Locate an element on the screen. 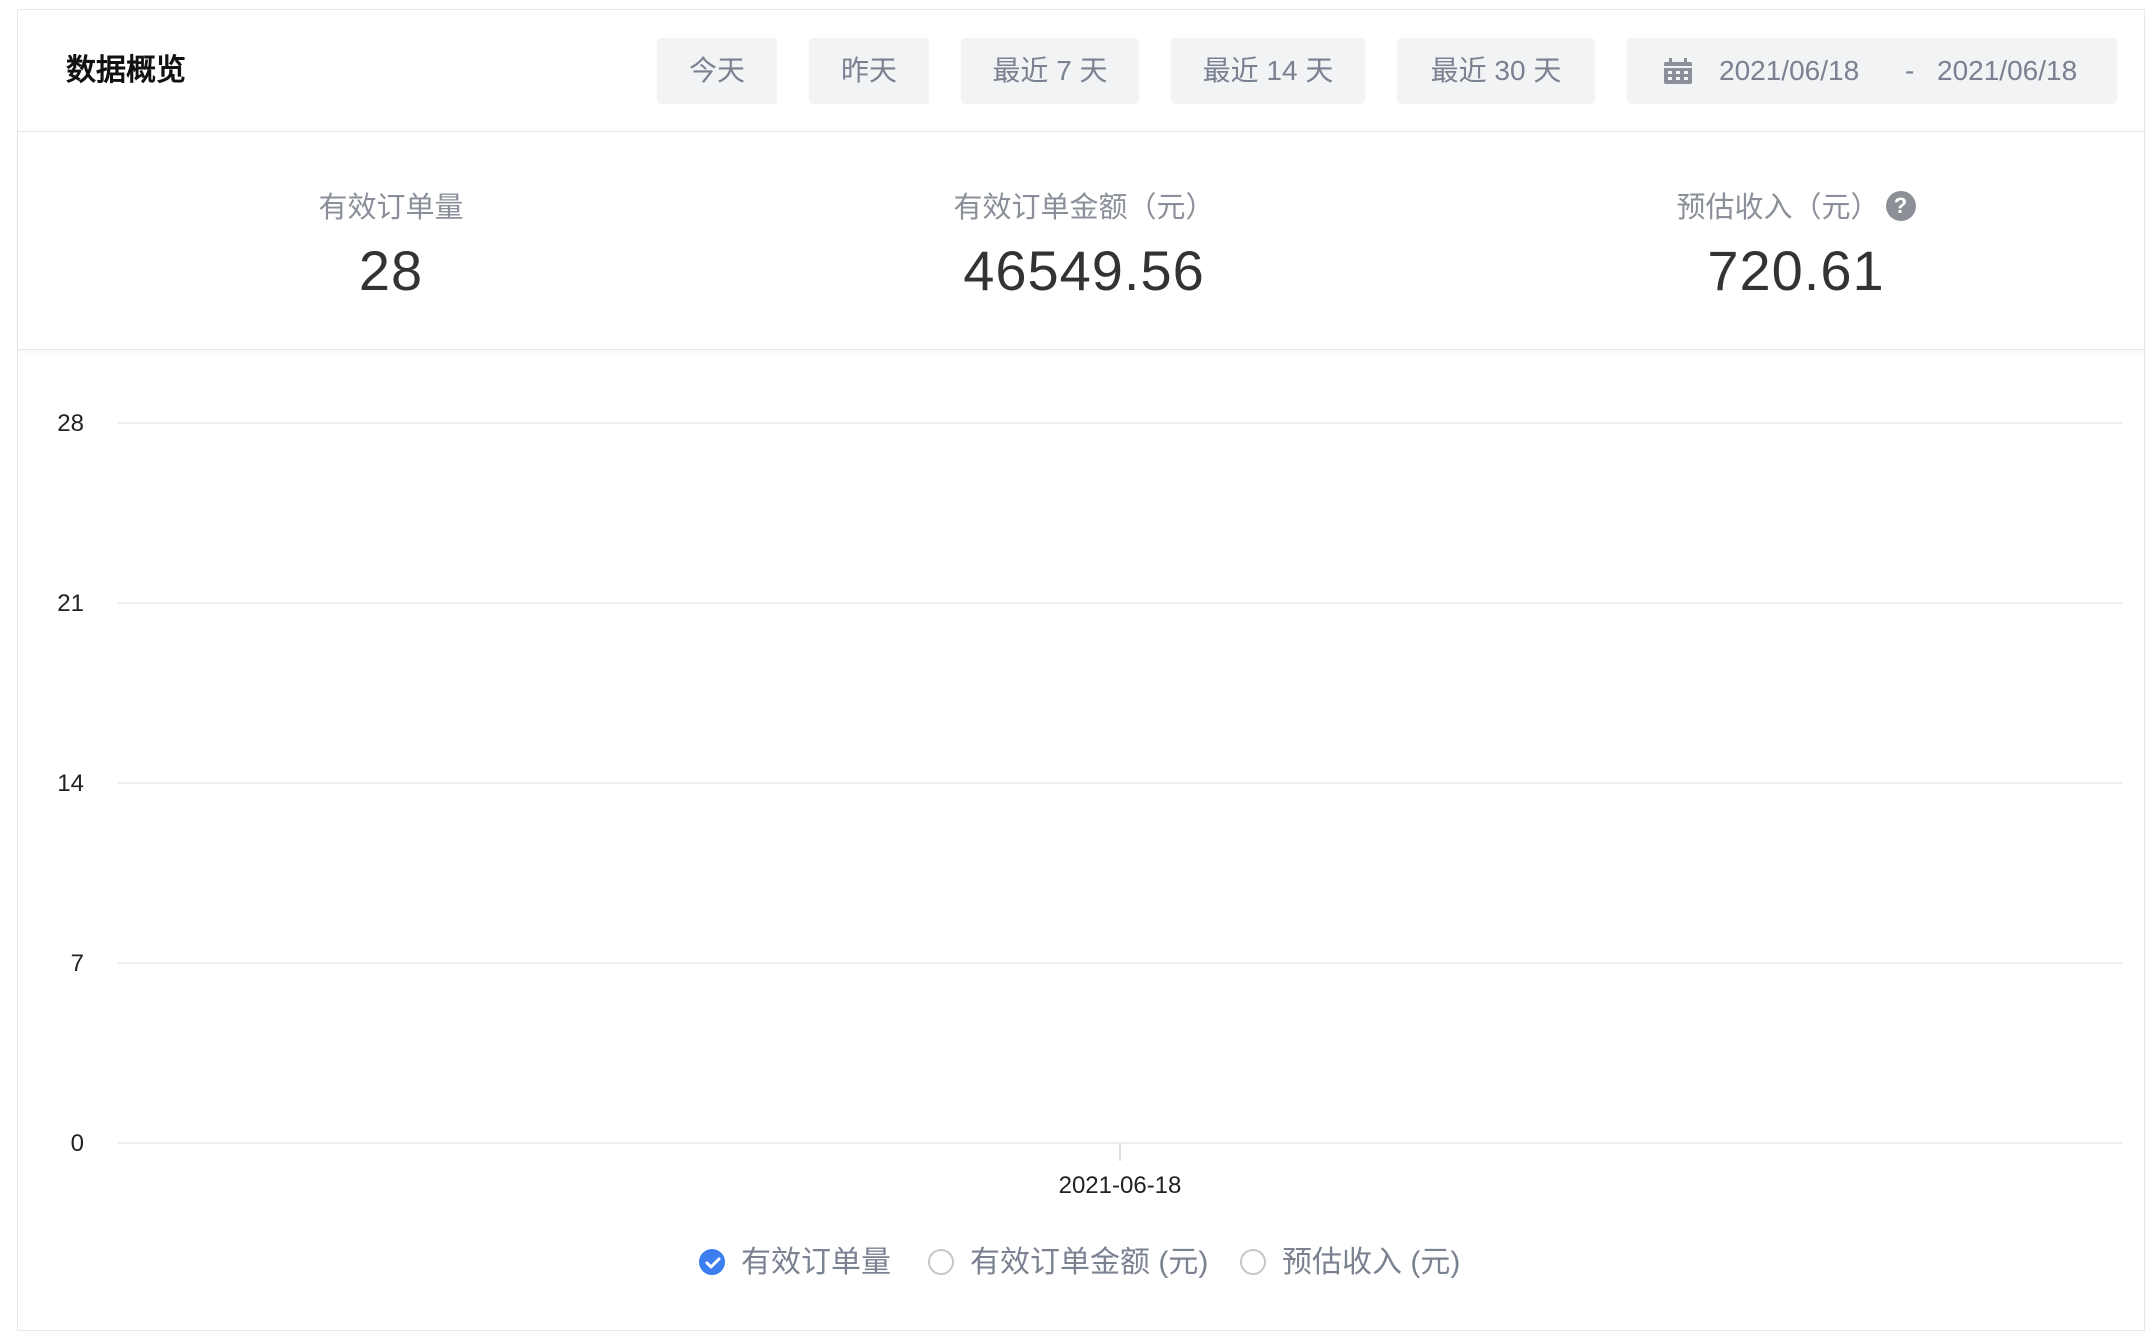  date-start: 2021/06/18 is located at coordinates (1789, 70).